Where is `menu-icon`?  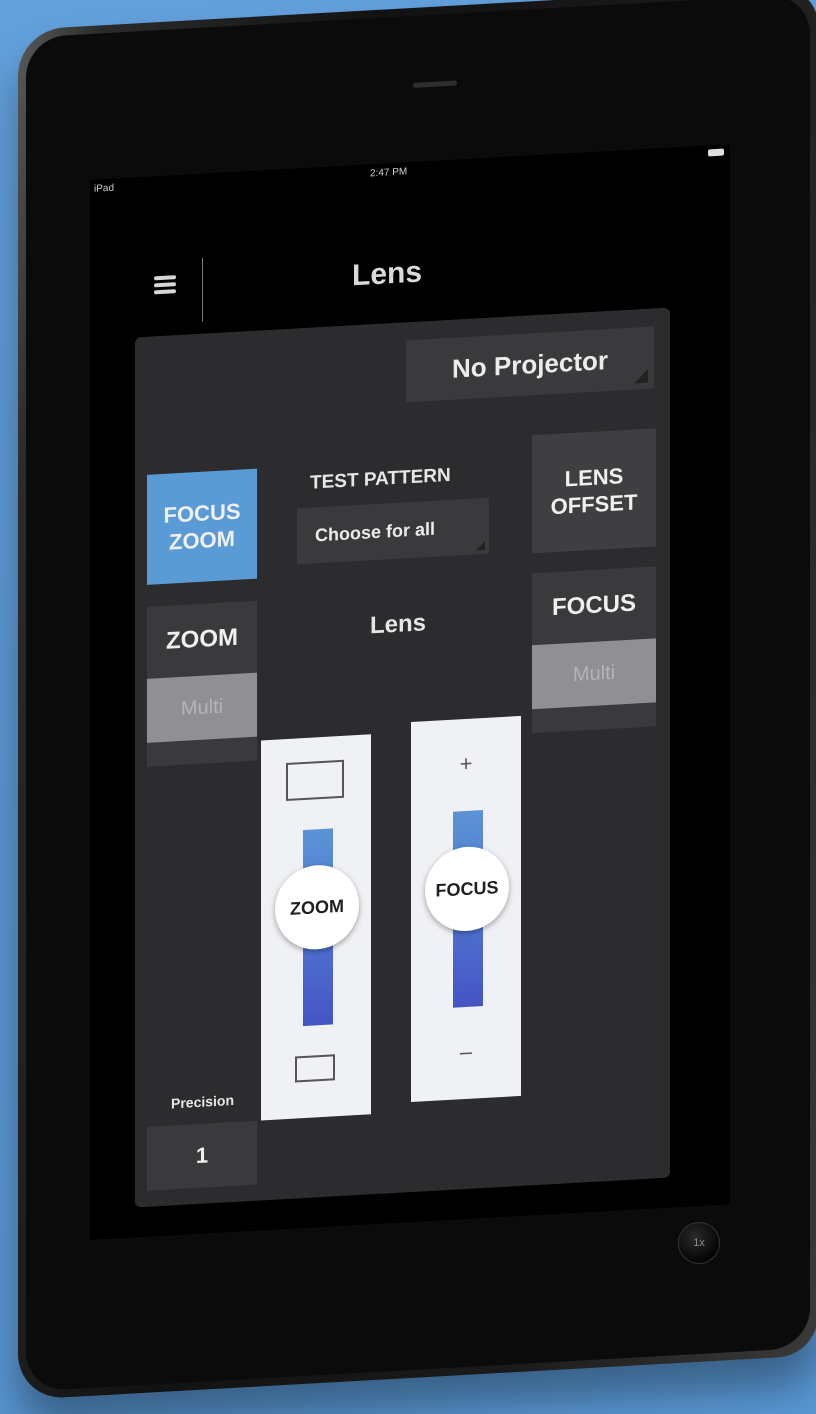 menu-icon is located at coordinates (165, 285).